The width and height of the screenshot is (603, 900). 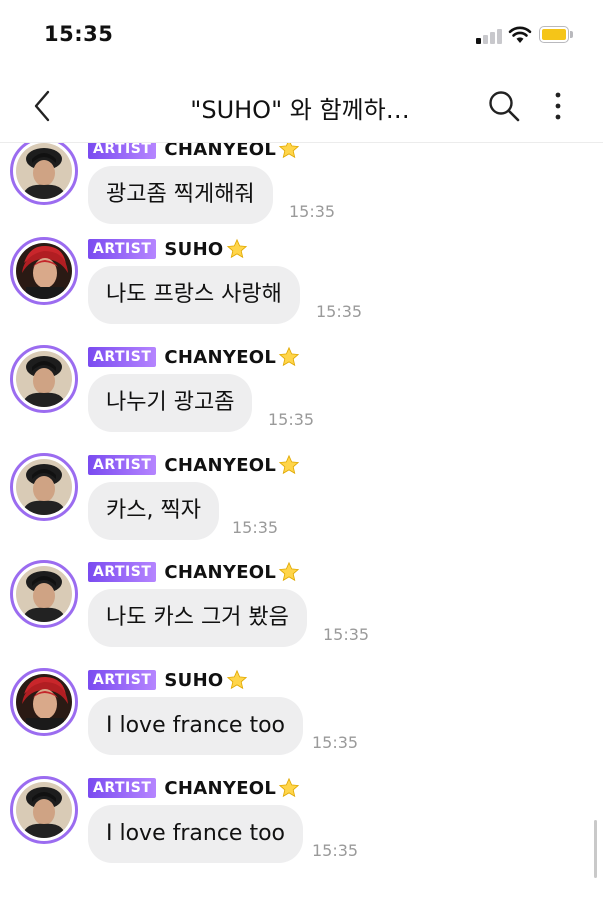 I want to click on battery-fill, so click(x=554, y=34).